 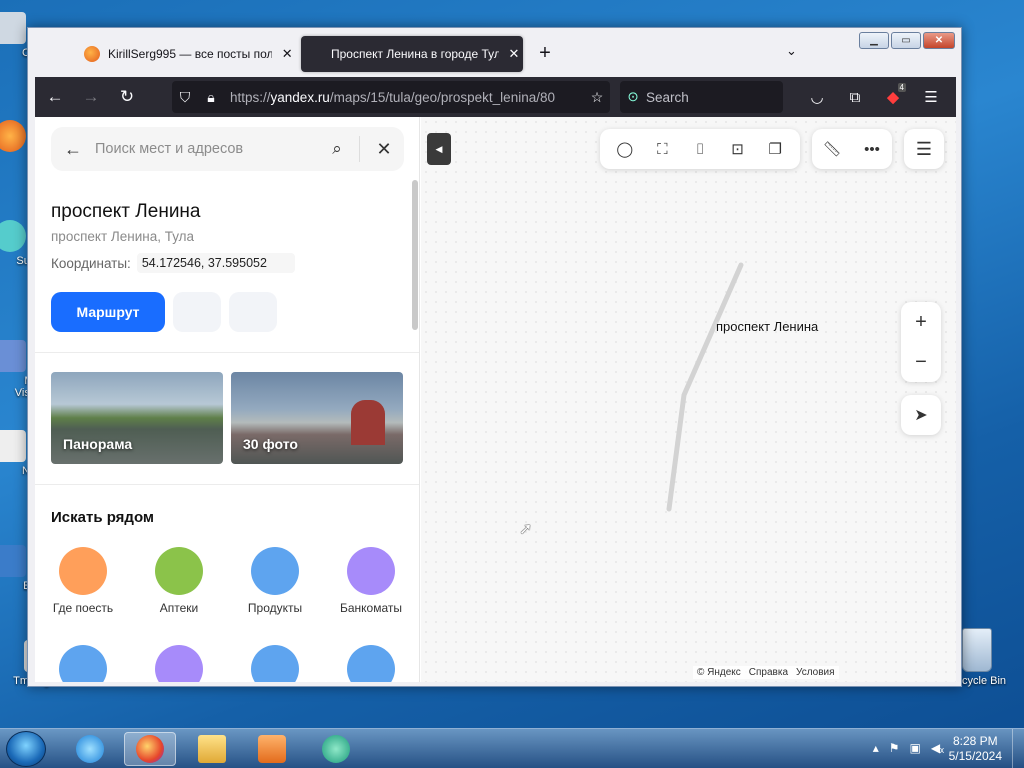 I want to click on ruler-icon: 📏︎, so click(x=832, y=149).